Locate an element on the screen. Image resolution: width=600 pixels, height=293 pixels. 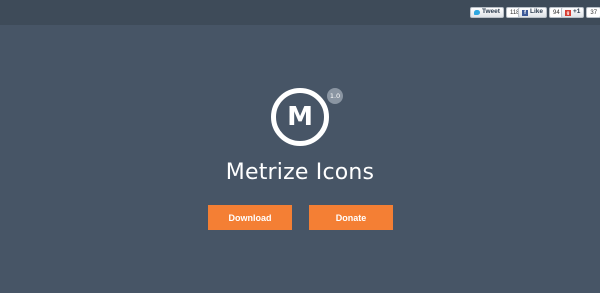
tweet-widget: Tweet 118 is located at coordinates (497, 12).